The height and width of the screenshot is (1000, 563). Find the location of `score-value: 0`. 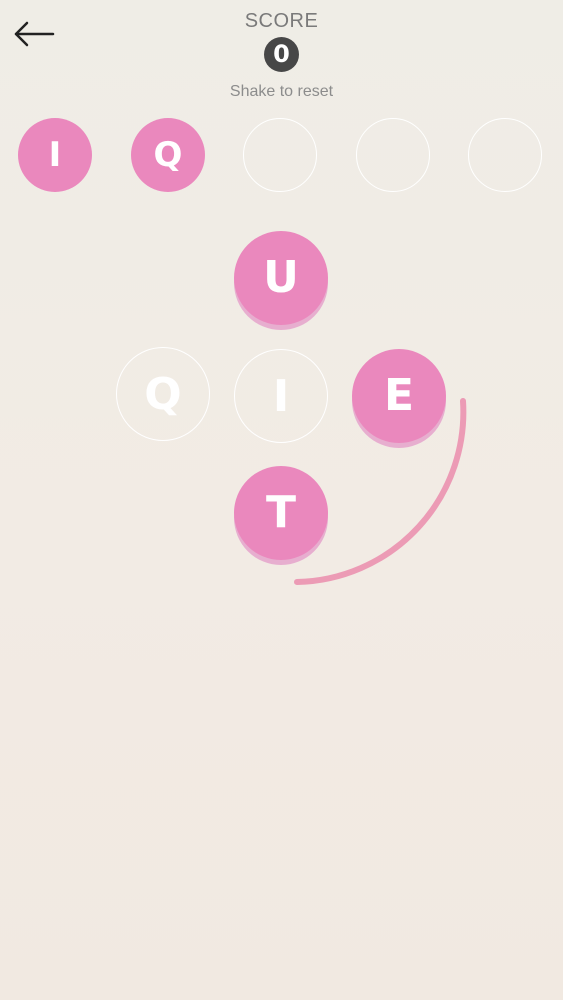

score-value: 0 is located at coordinates (281, 54).